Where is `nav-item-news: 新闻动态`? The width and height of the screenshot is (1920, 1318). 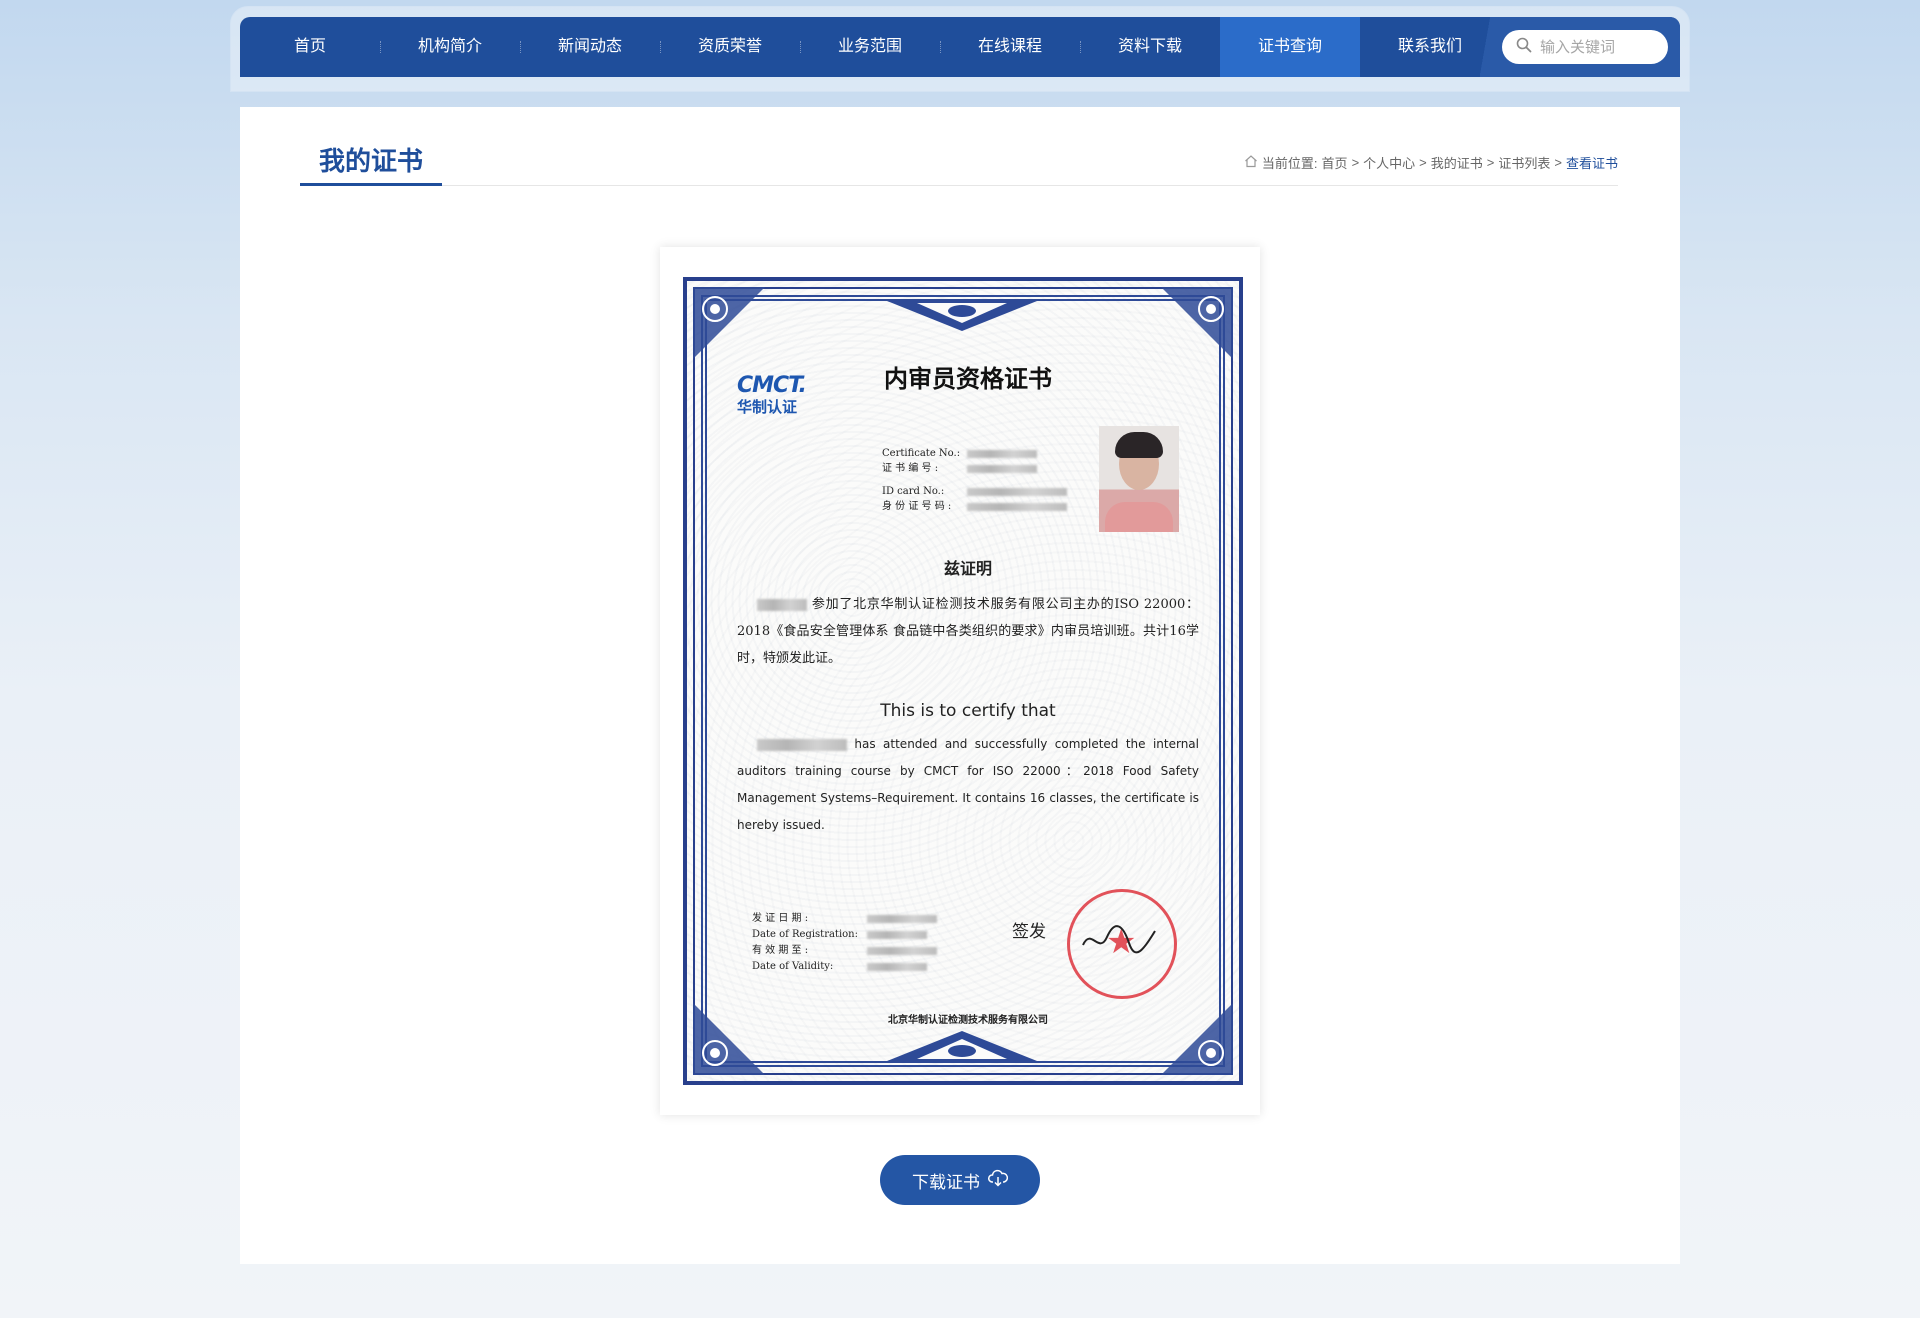
nav-item-news: 新闻动态 is located at coordinates (590, 47).